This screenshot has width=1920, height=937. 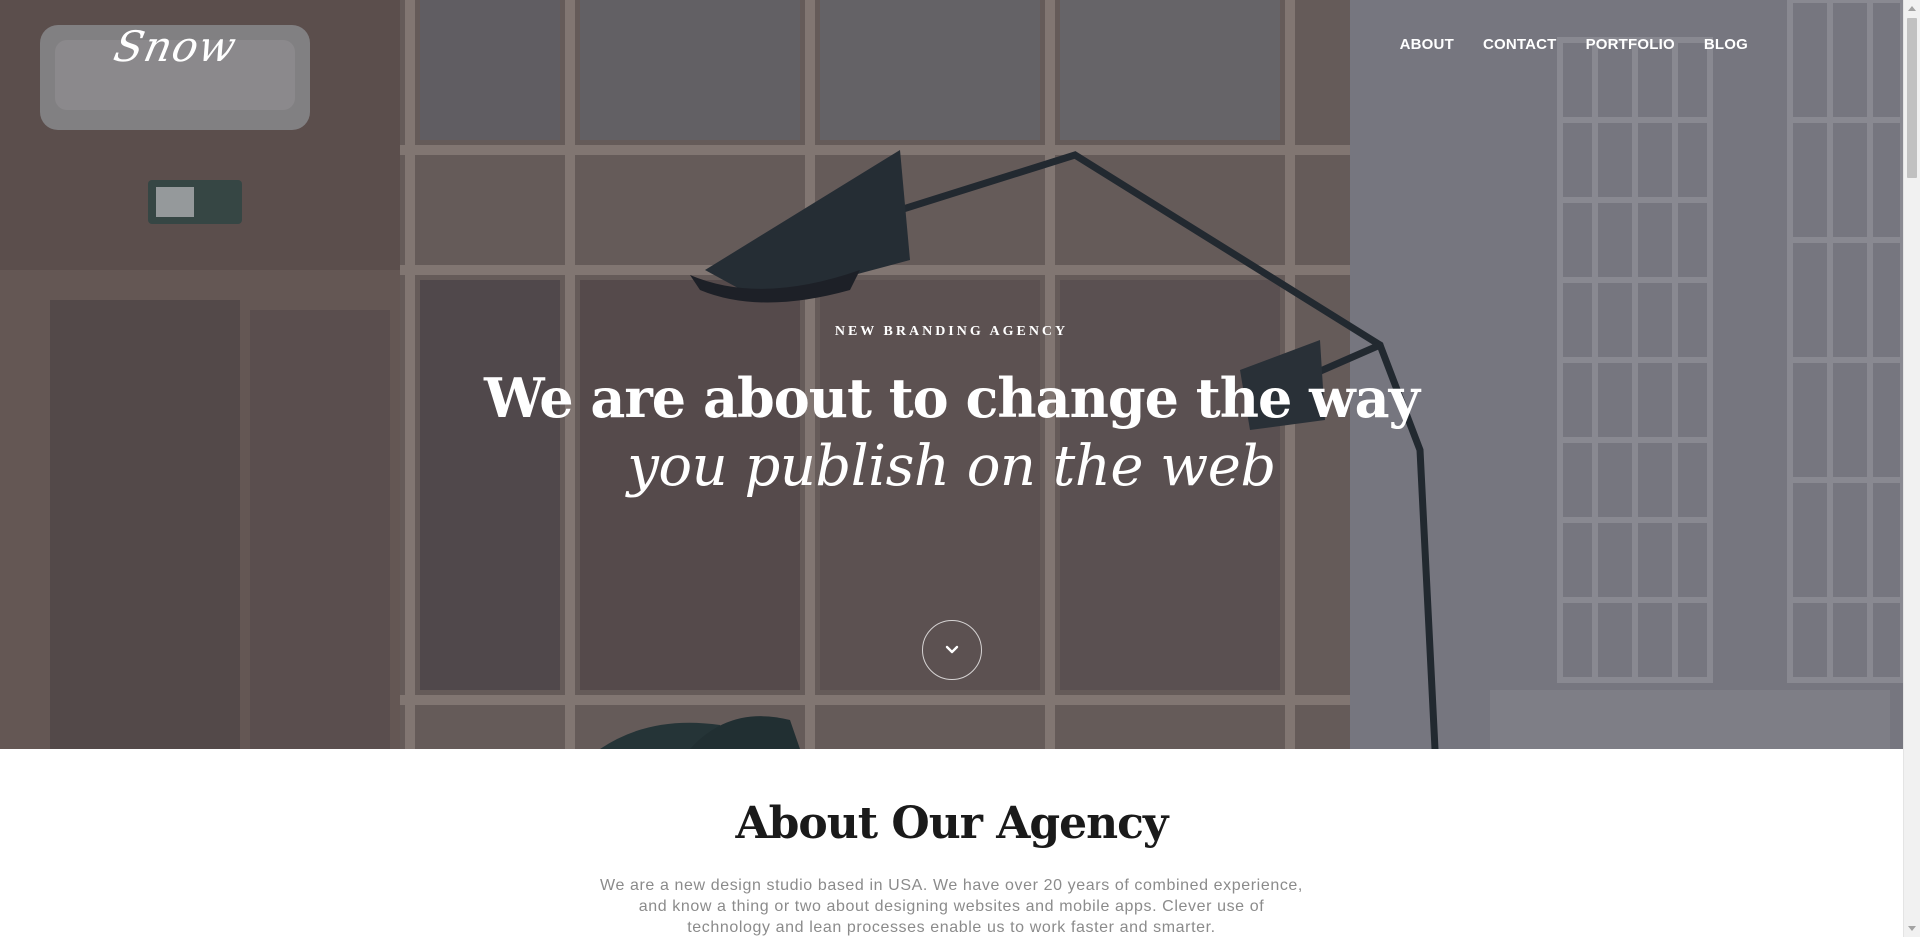 I want to click on hero-headline: We are about to change the way, so click(x=951, y=398).